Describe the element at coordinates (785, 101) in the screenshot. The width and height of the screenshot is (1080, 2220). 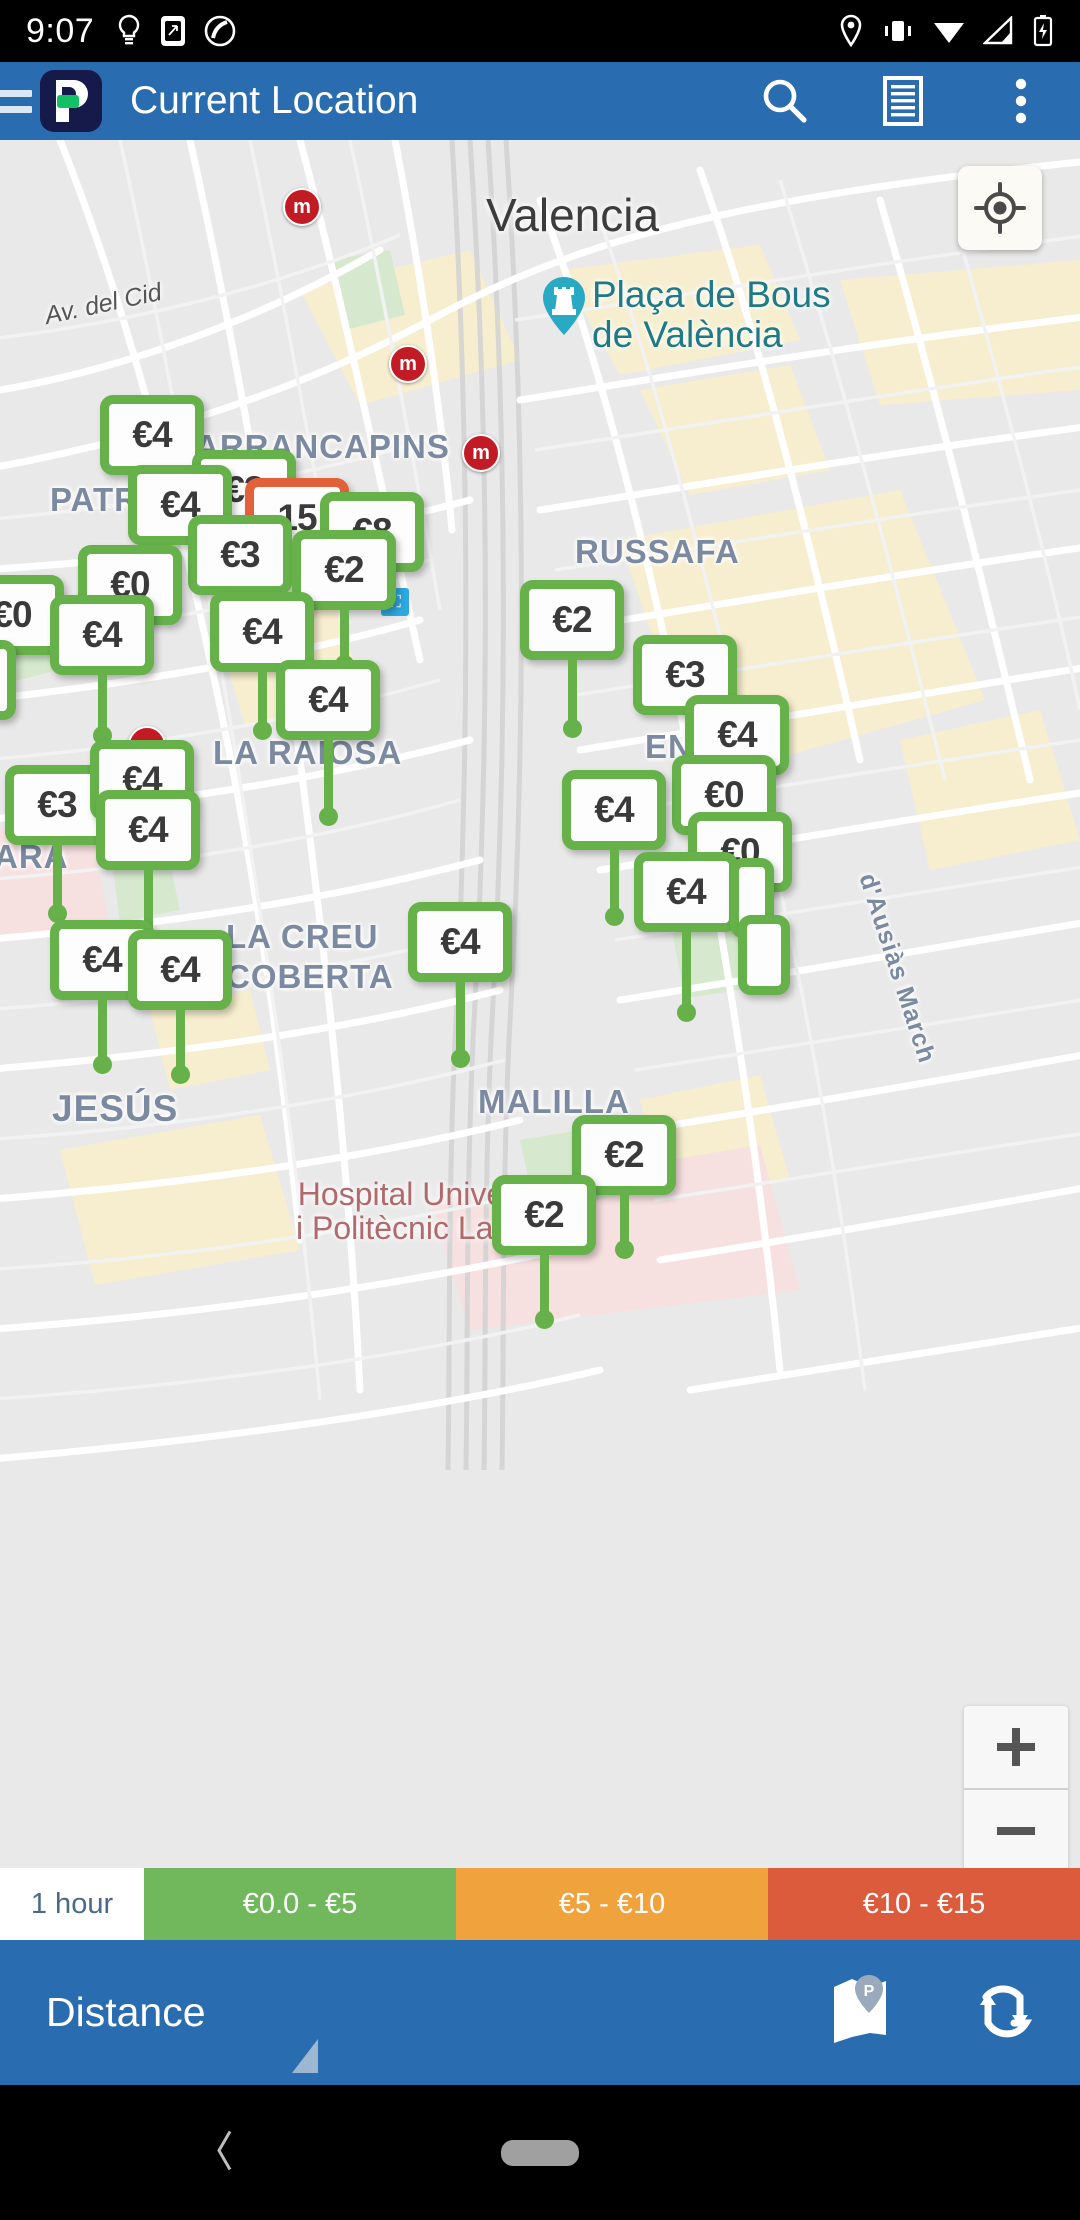
I see `search-icon` at that location.